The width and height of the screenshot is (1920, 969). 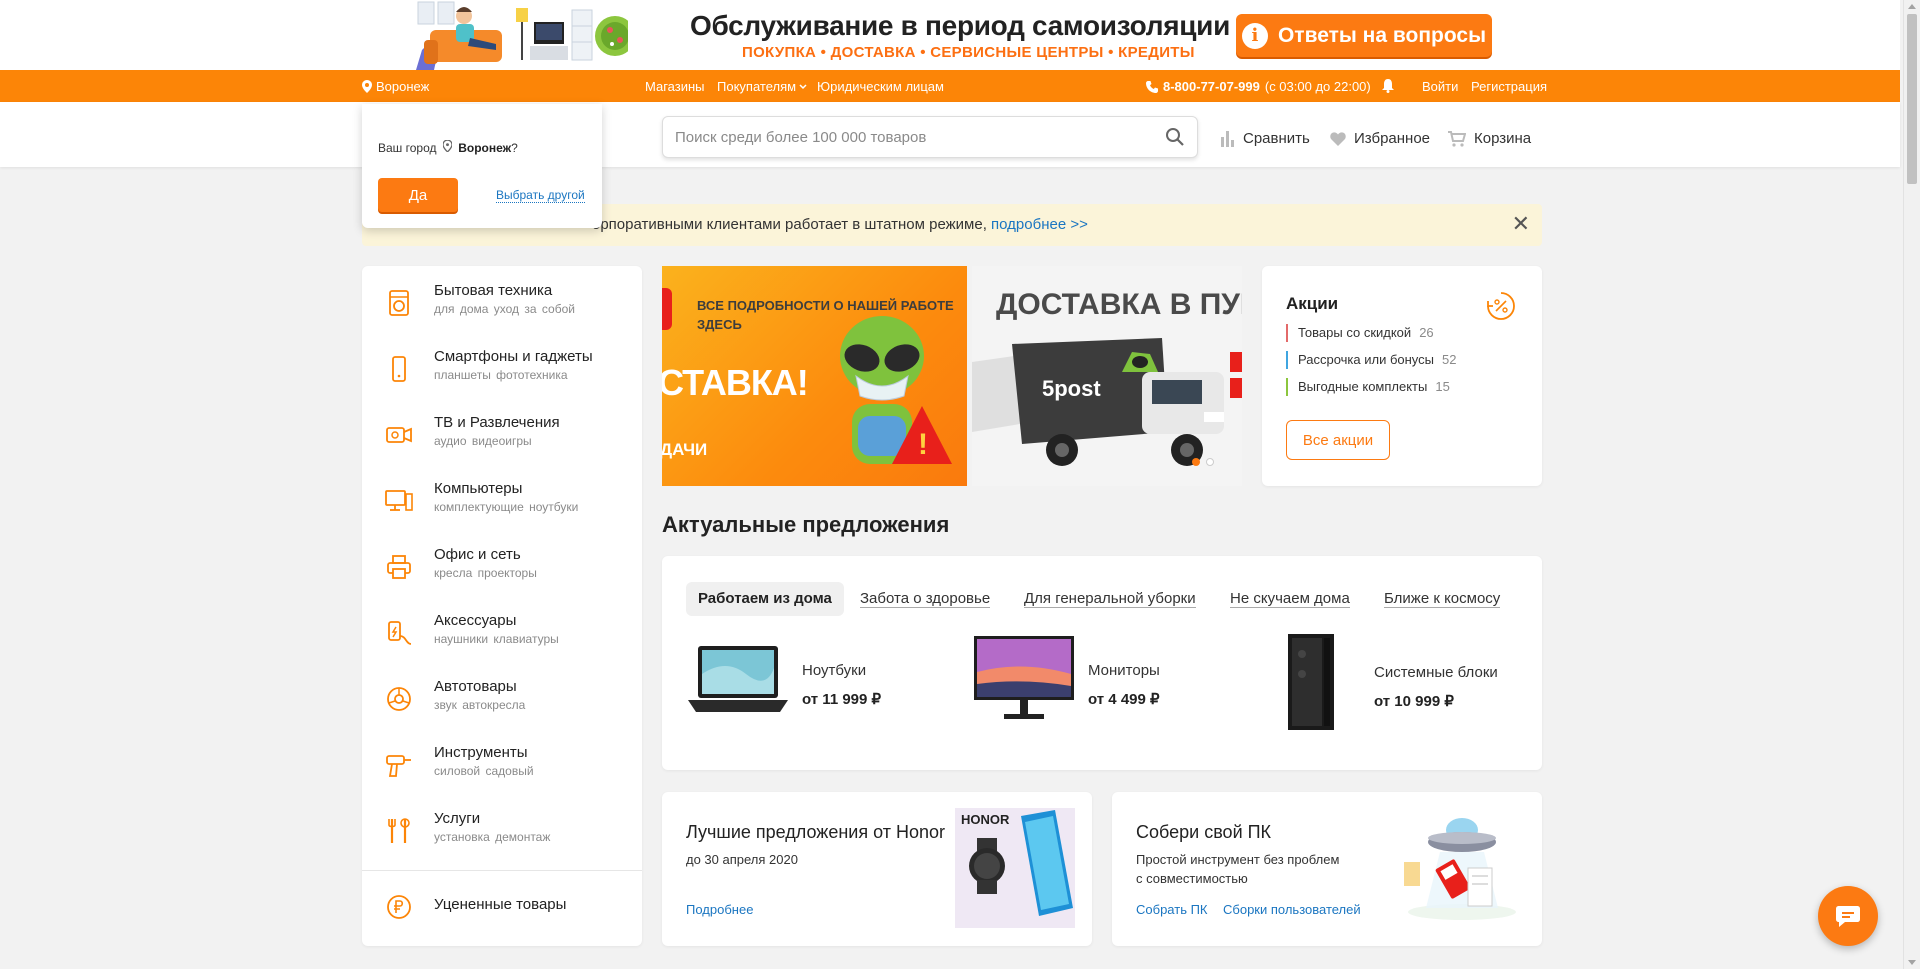 I want to click on tab-label: Забота о здоровье, so click(x=925, y=599).